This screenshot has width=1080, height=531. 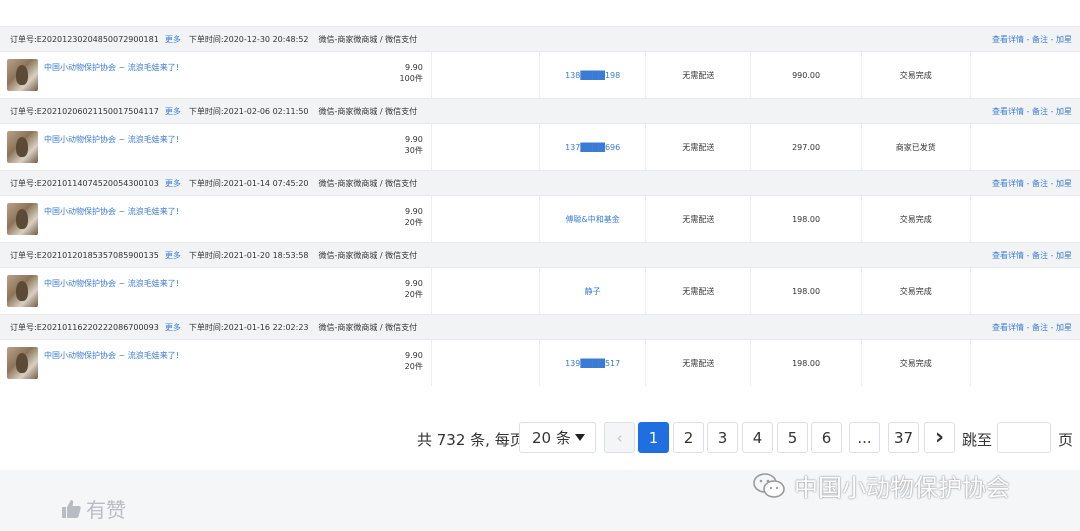 What do you see at coordinates (216, 147) in the screenshot?
I see `goods-cell: 中国小动物保护协会 ~ 流浪毛娃来了! 9.90 30件` at bounding box center [216, 147].